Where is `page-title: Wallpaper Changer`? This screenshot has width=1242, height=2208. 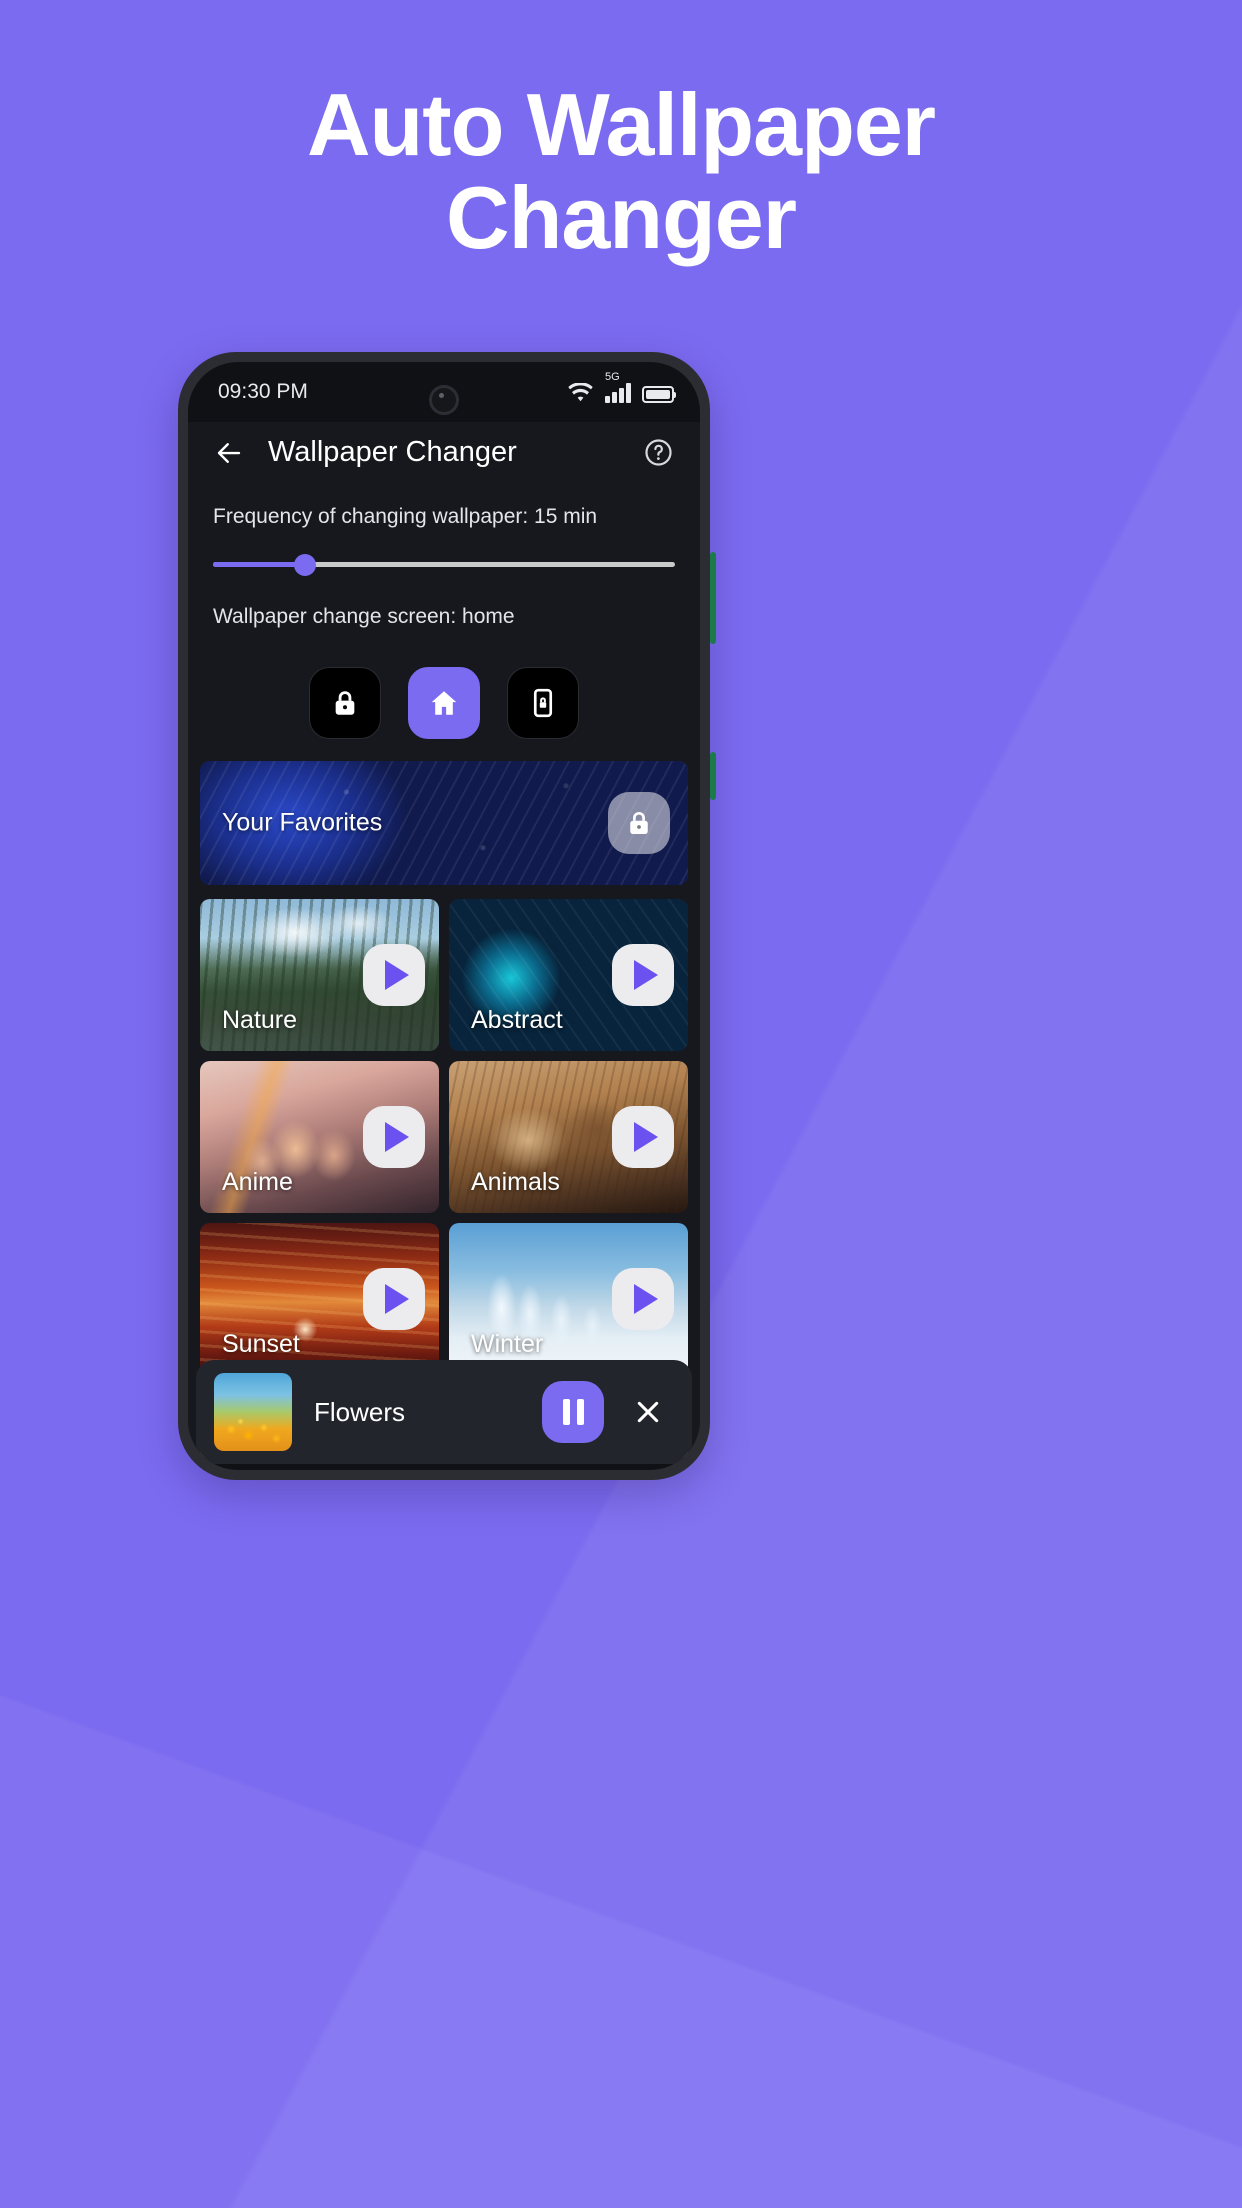 page-title: Wallpaper Changer is located at coordinates (392, 452).